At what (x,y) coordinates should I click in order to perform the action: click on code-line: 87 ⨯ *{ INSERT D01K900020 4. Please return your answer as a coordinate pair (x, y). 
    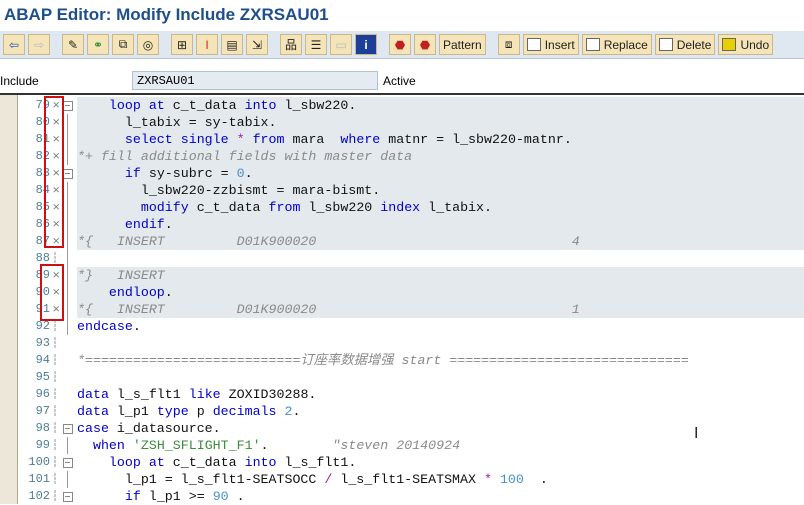
    Looking at the image, I should click on (411, 241).